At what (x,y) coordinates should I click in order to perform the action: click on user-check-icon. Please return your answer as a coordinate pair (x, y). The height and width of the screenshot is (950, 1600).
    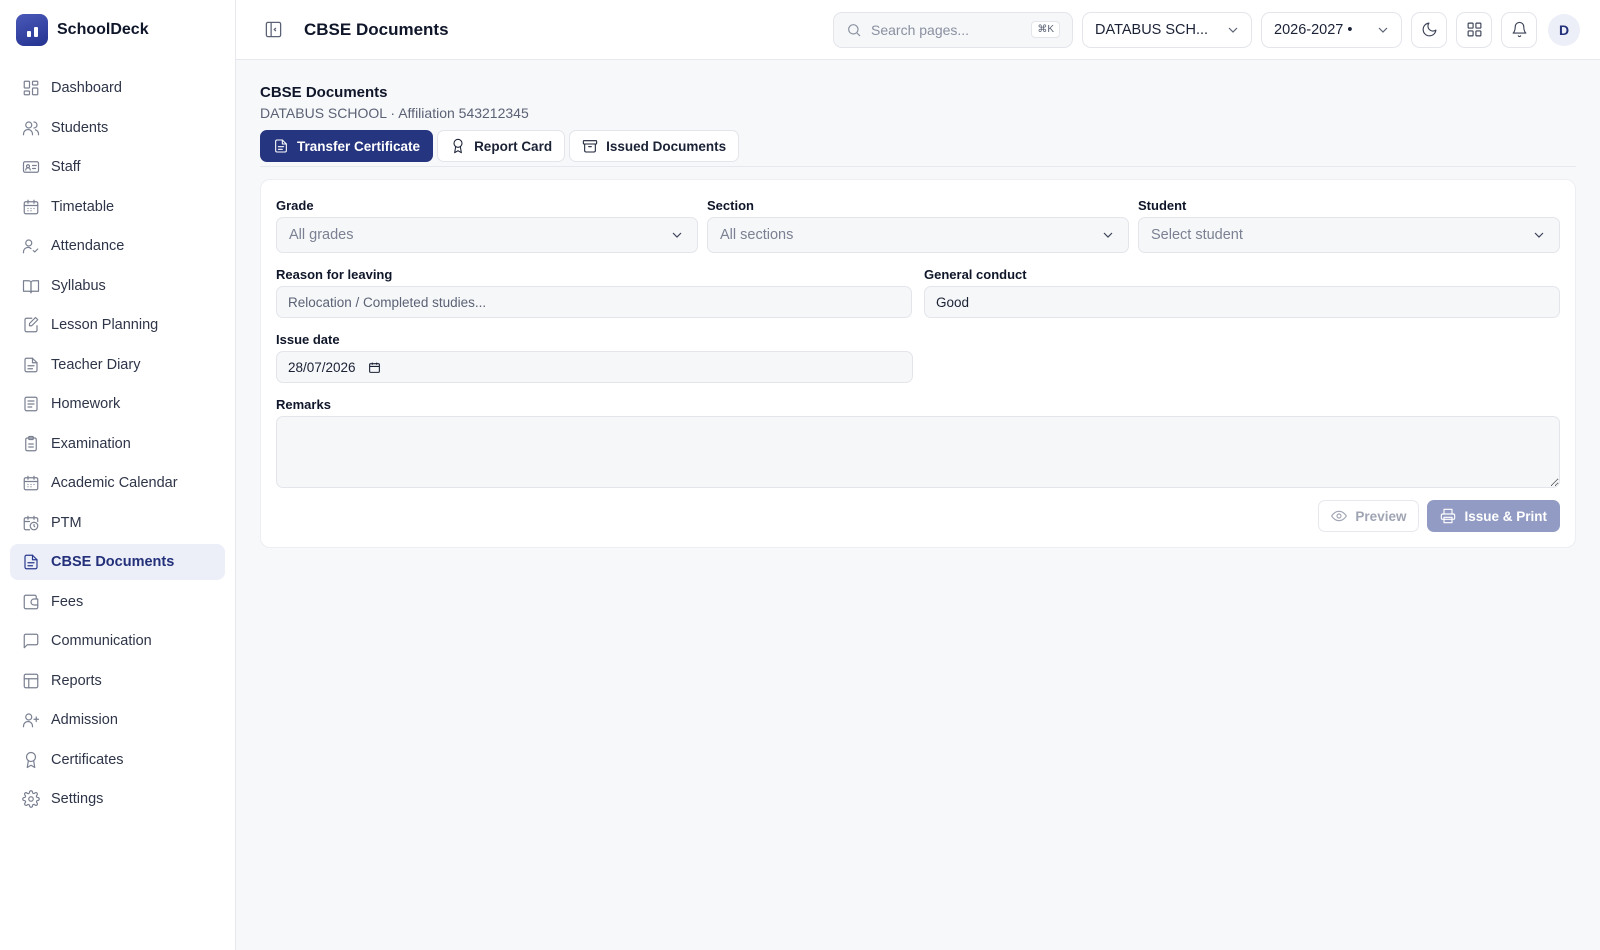
    Looking at the image, I should click on (30, 246).